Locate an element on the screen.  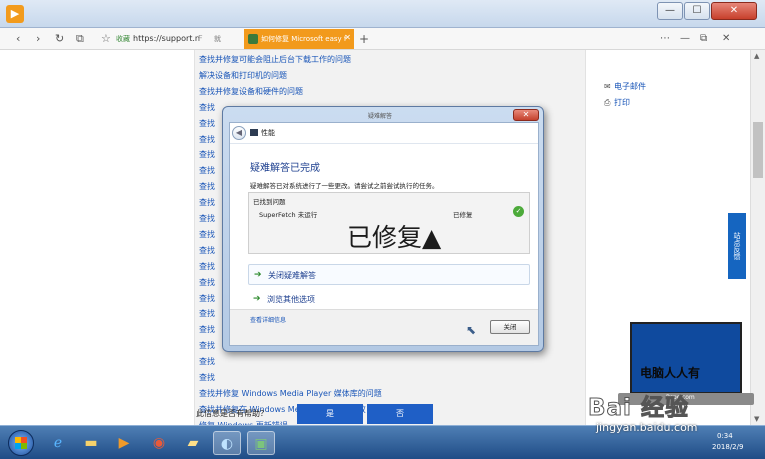
tab-divider: F is located at coordinates (200, 38).